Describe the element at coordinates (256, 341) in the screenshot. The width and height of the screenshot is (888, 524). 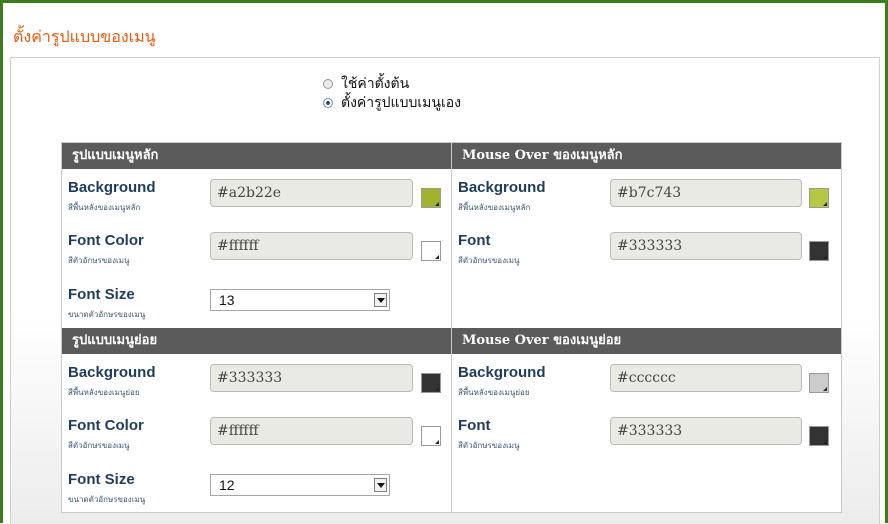
I see `sub-menu-header: รูปแบบเมนูย่อย` at that location.